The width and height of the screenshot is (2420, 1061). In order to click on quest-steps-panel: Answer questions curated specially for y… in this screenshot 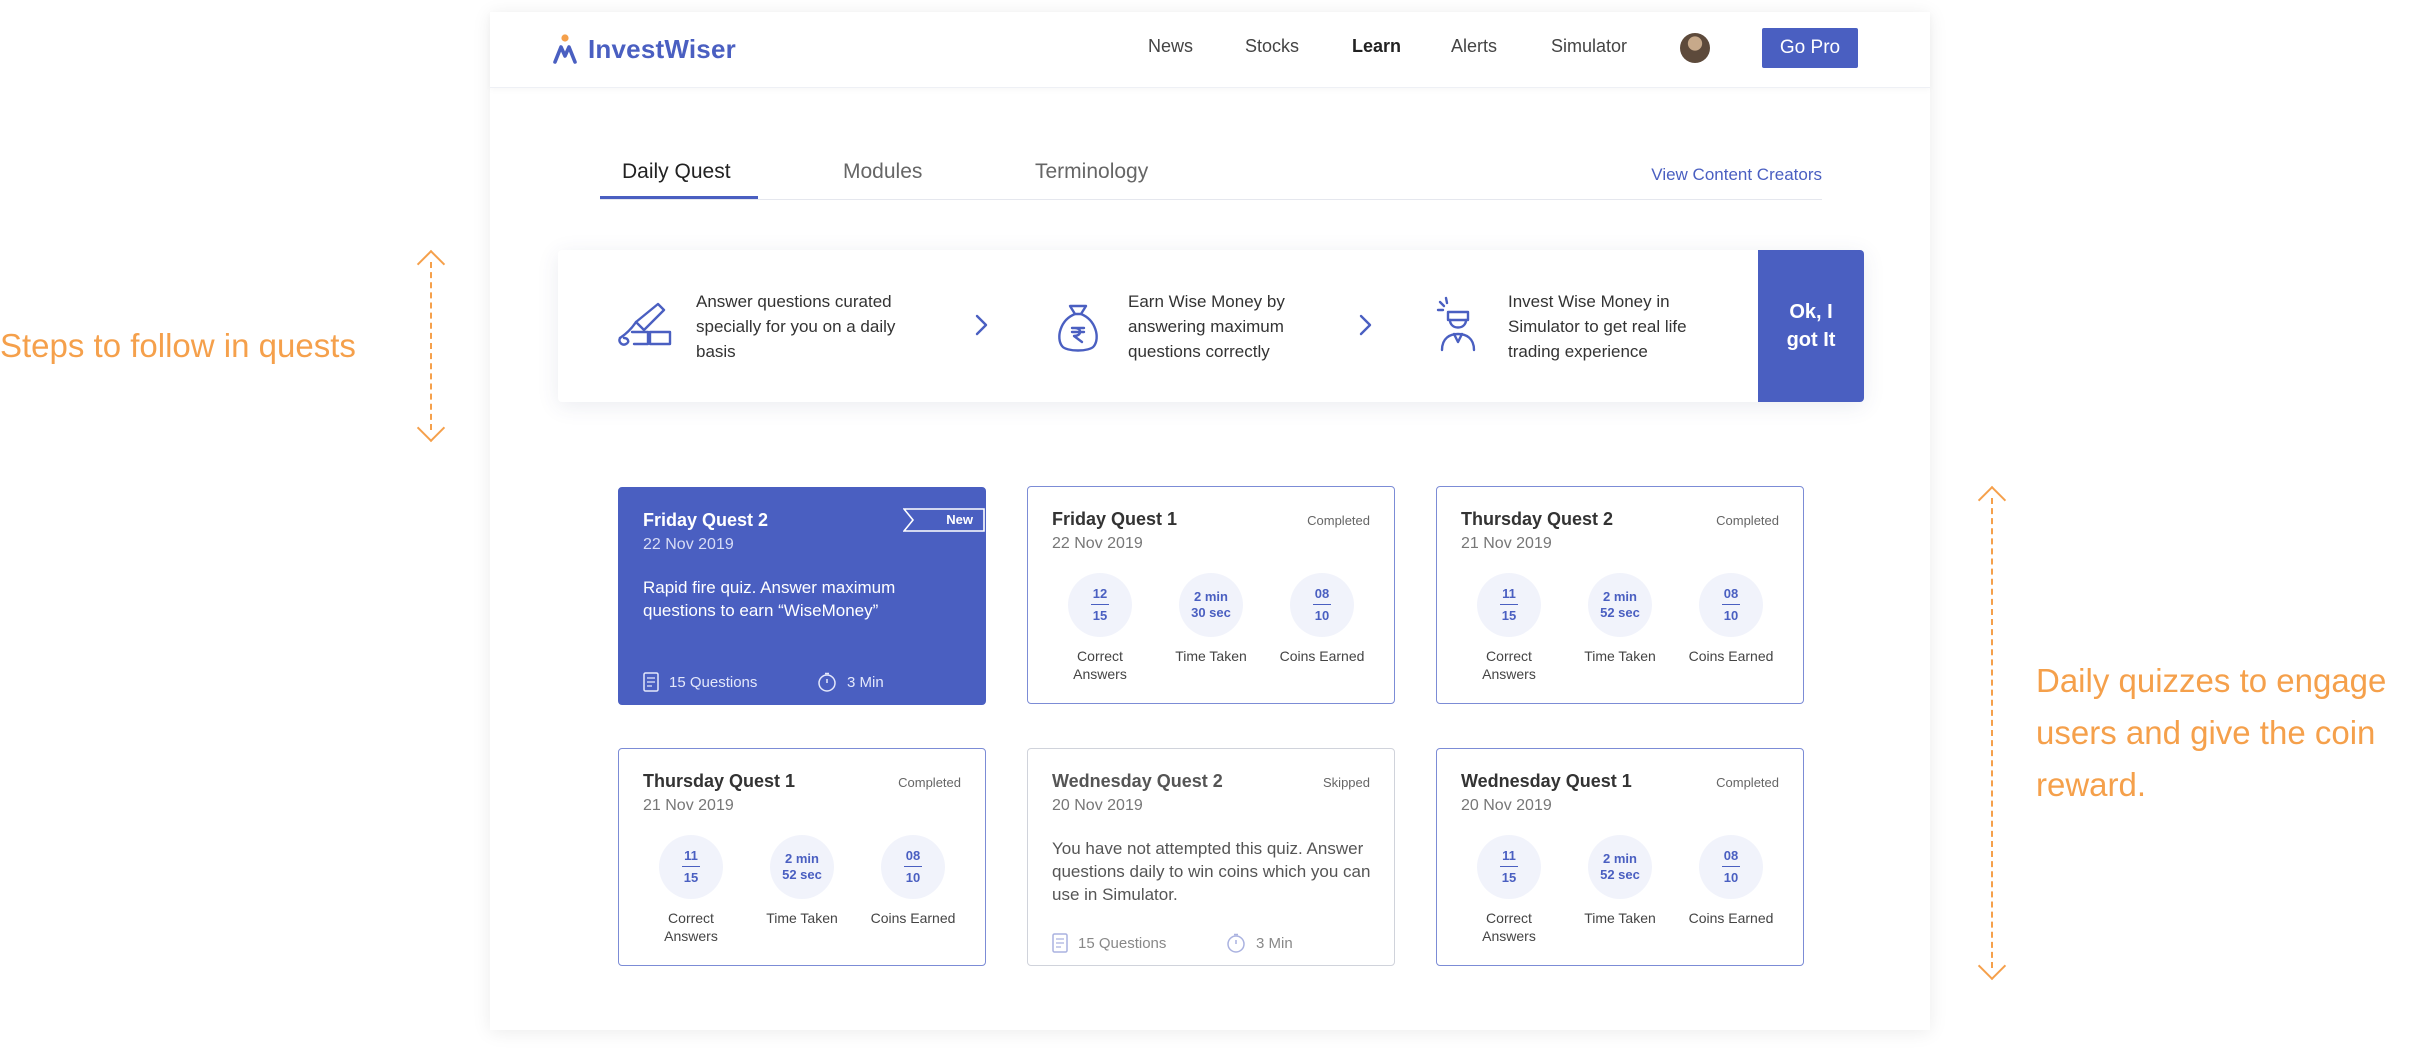, I will do `click(1211, 326)`.